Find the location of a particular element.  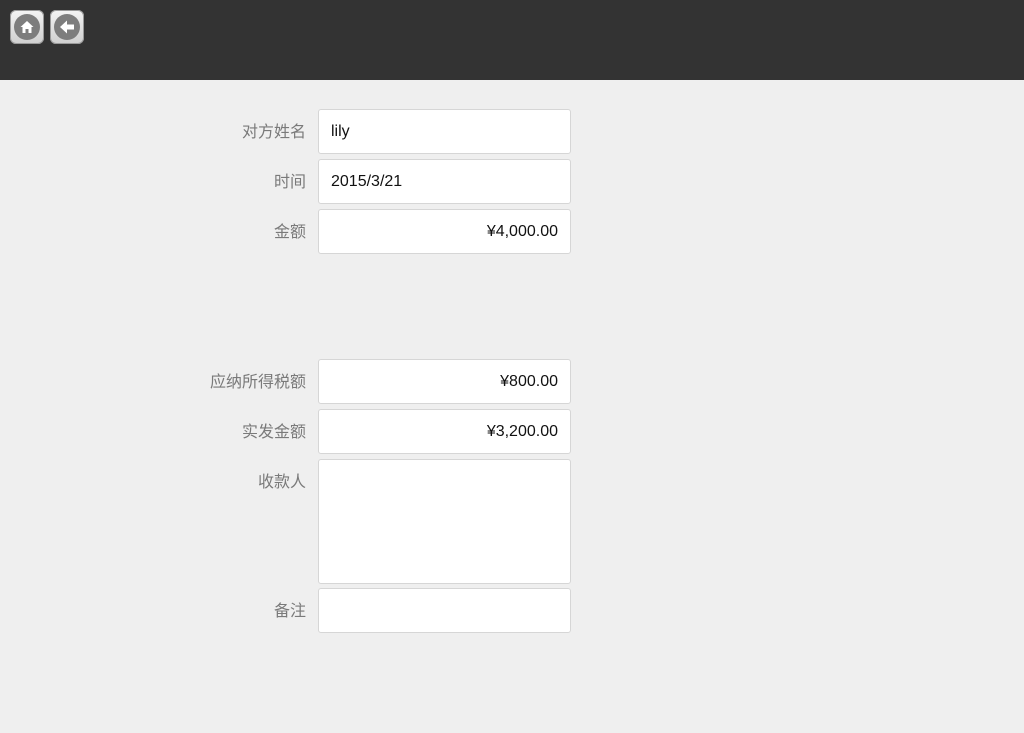

remark-label: 备注 is located at coordinates (289, 610).